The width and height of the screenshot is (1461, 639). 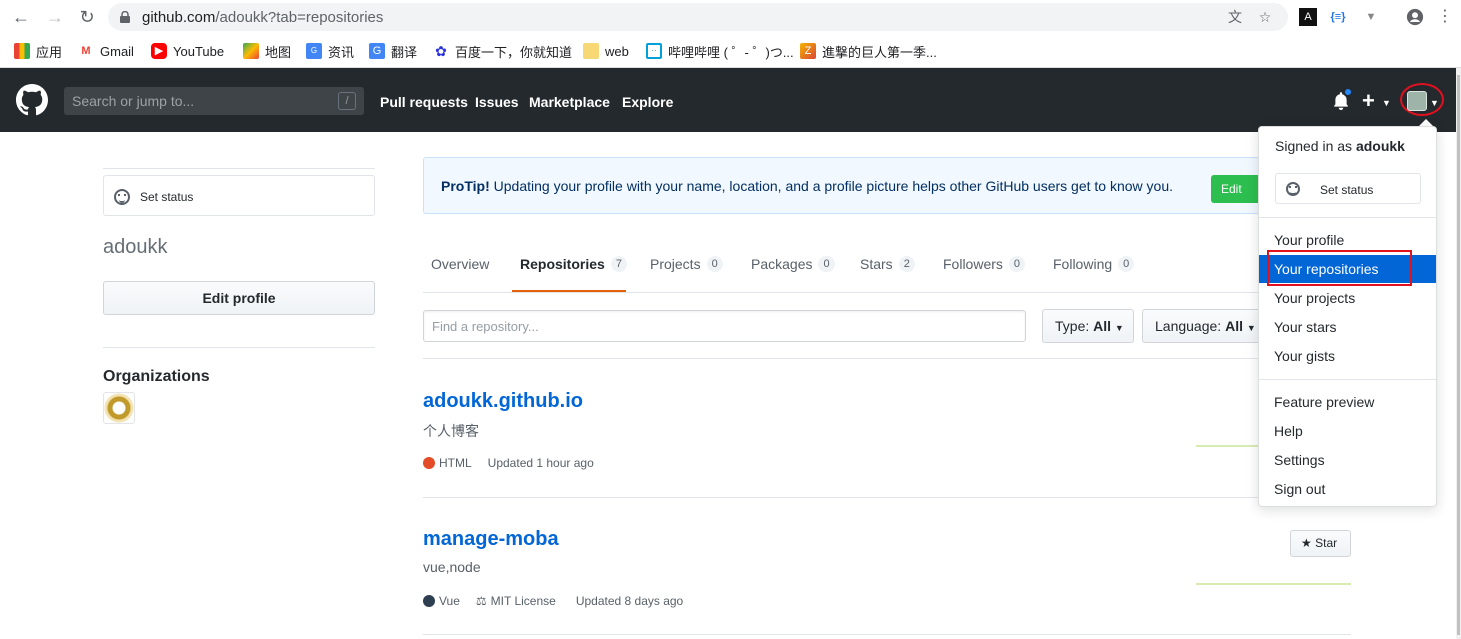 I want to click on bookmark-apps: 应用, so click(x=38, y=51).